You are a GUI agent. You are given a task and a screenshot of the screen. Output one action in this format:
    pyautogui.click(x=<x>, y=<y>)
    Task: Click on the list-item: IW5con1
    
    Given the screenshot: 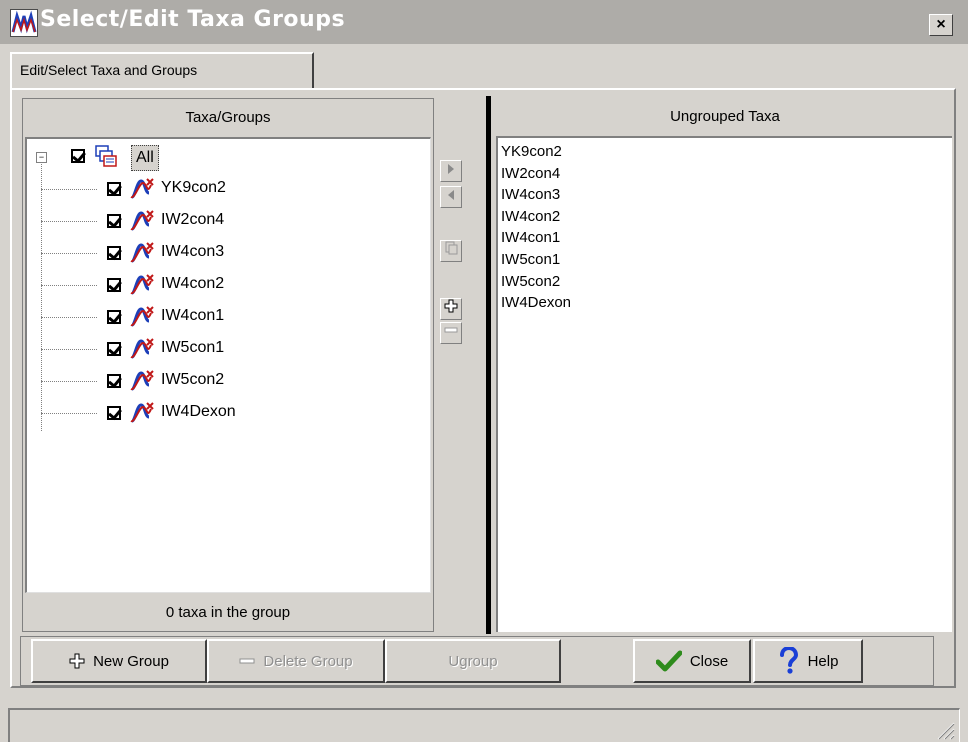 What is the action you would take?
    pyautogui.click(x=725, y=260)
    